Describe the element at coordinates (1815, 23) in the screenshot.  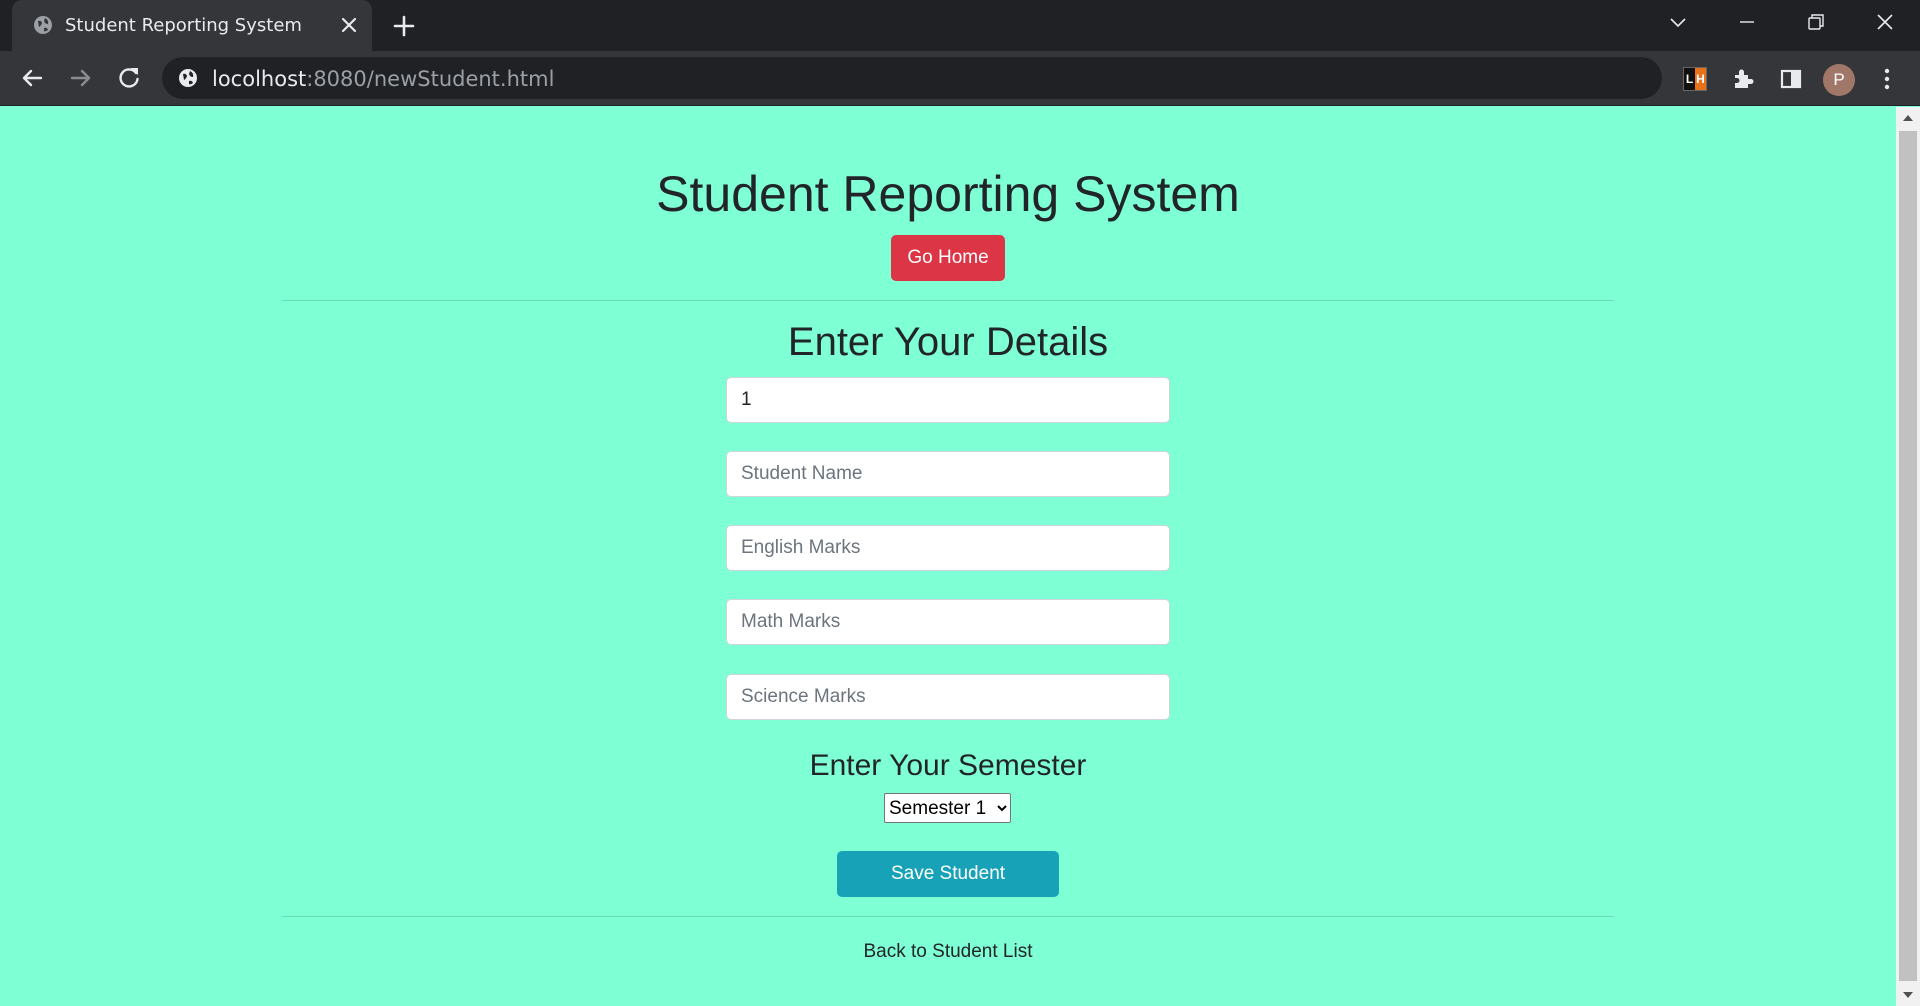
I see `restore-icon` at that location.